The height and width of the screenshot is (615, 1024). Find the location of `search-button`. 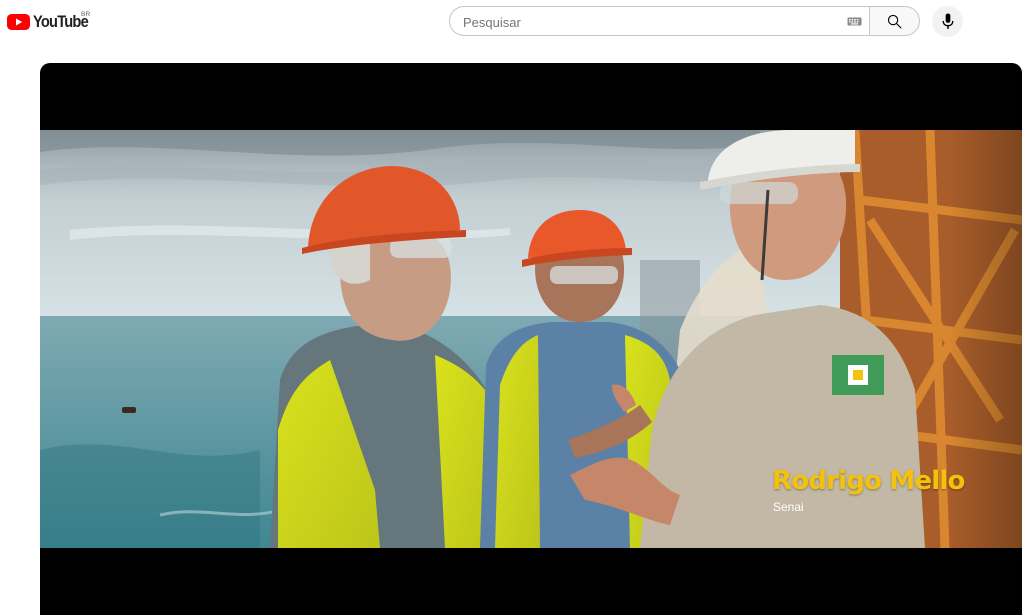

search-button is located at coordinates (894, 21).